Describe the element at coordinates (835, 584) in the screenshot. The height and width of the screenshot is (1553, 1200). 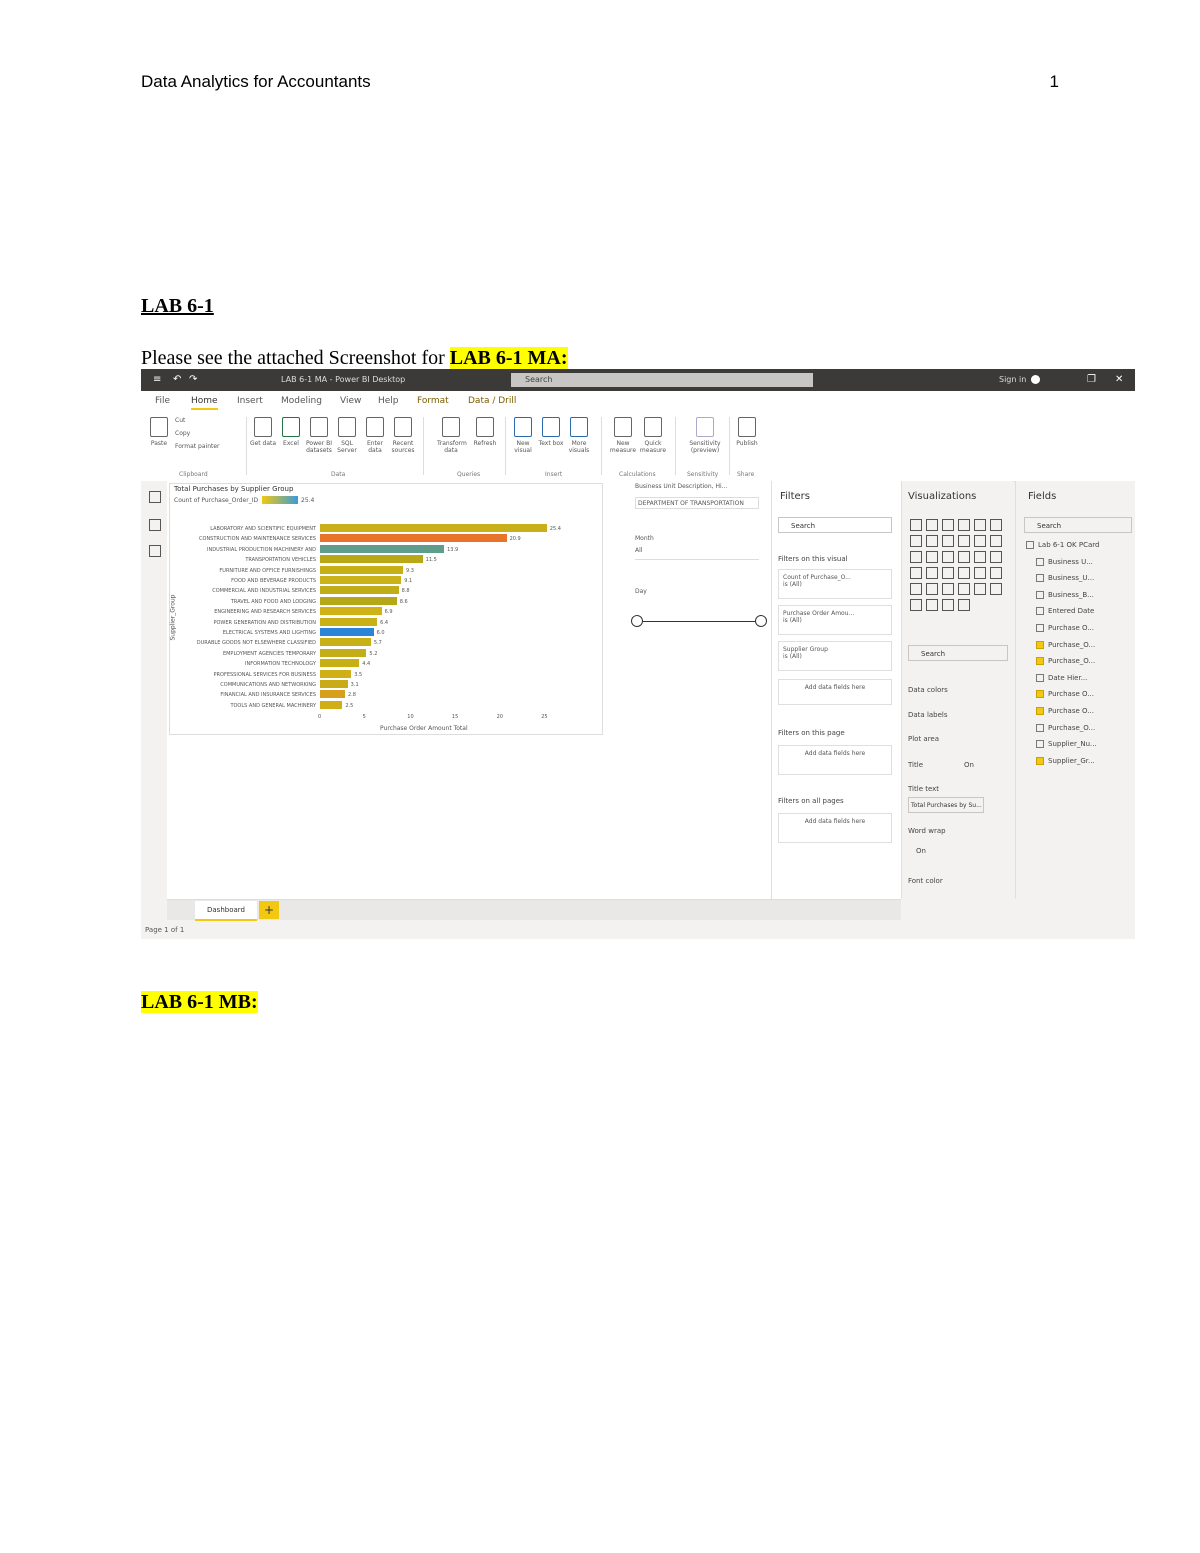
I see `filter-card-count: Count of Purchase_O... is (All)` at that location.